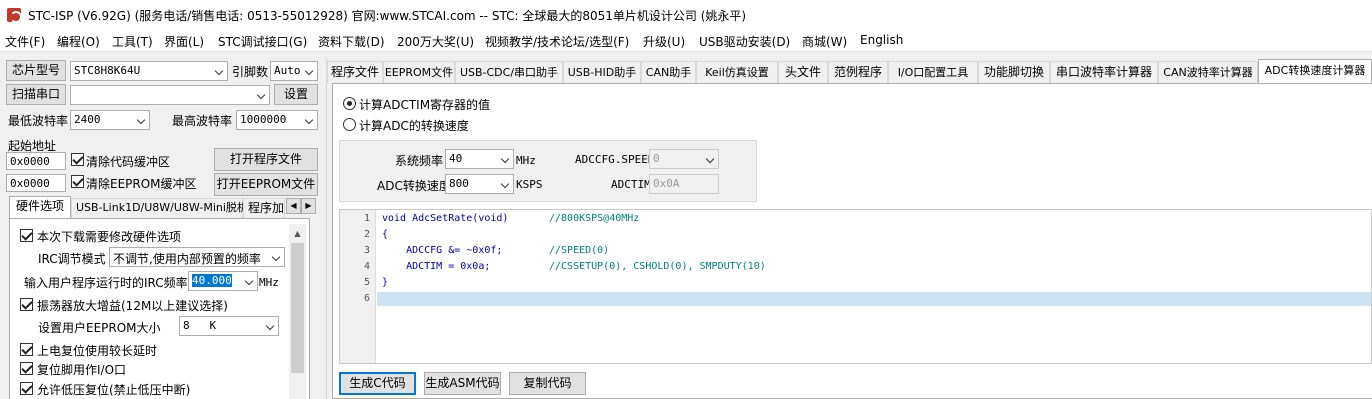  Describe the element at coordinates (366, 250) in the screenshot. I see `line-number: 3` at that location.